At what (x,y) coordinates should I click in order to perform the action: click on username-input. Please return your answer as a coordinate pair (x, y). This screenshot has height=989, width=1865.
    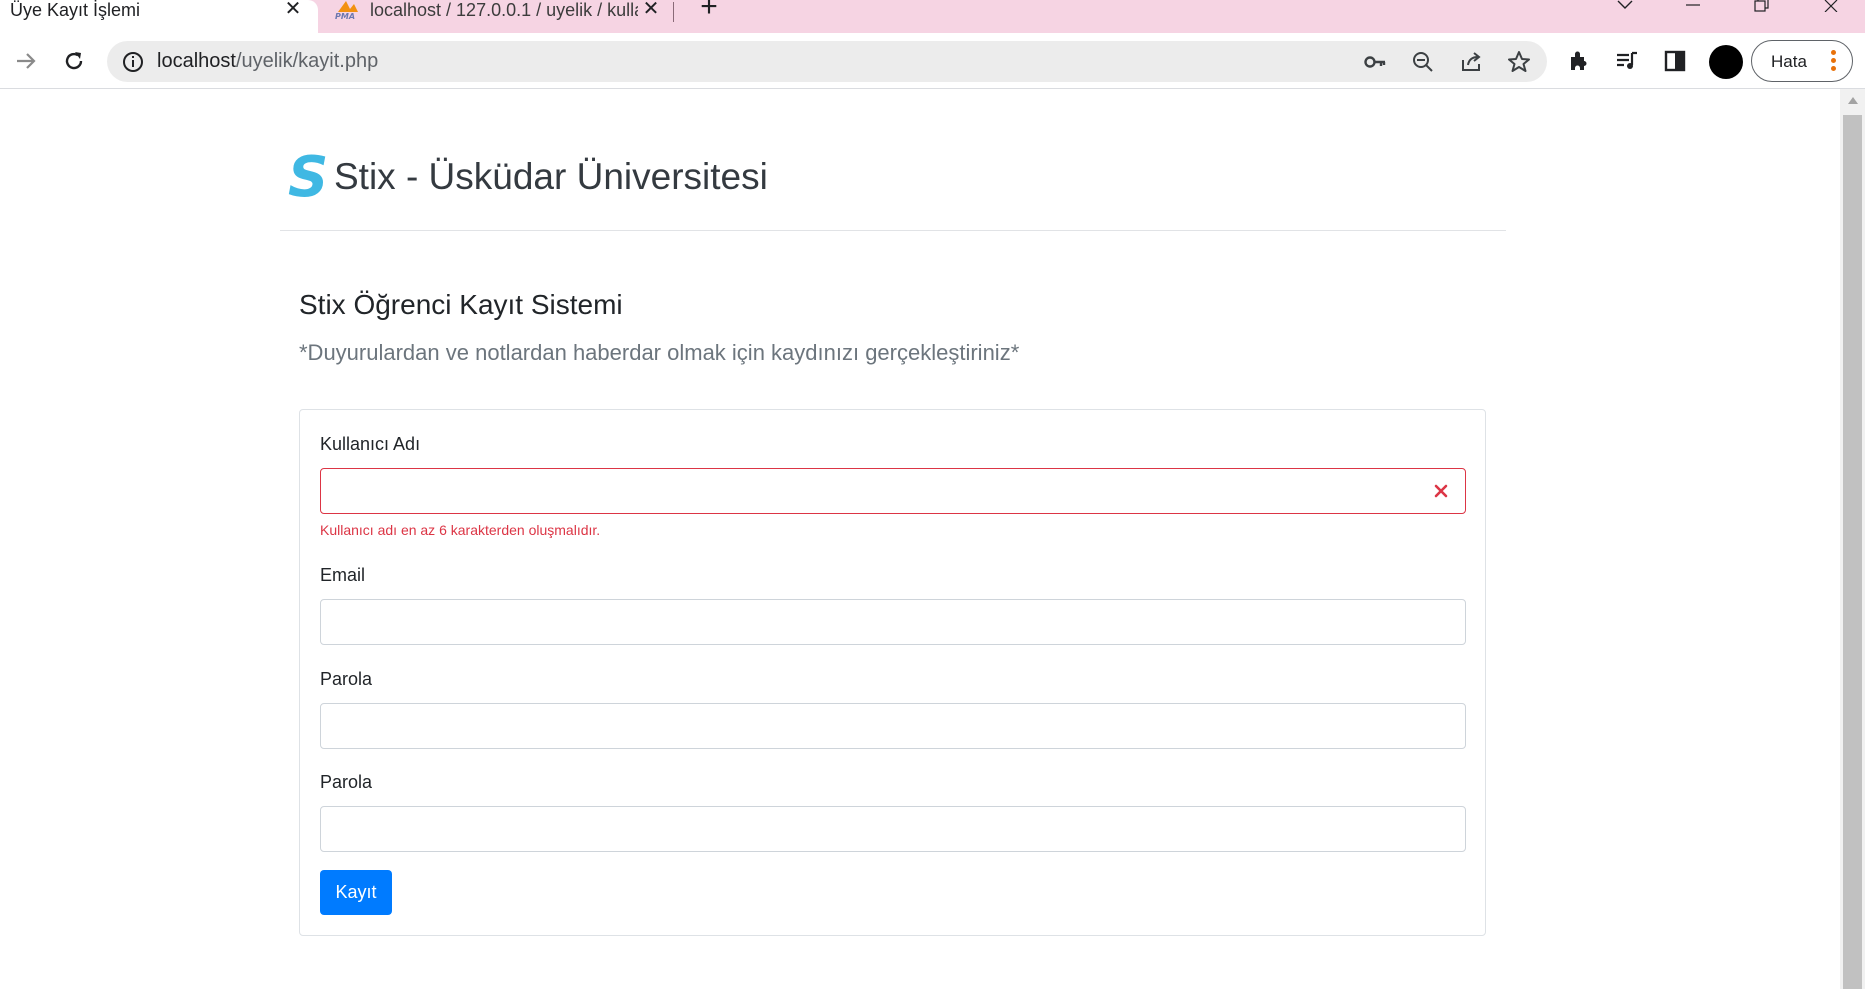
    Looking at the image, I should click on (893, 491).